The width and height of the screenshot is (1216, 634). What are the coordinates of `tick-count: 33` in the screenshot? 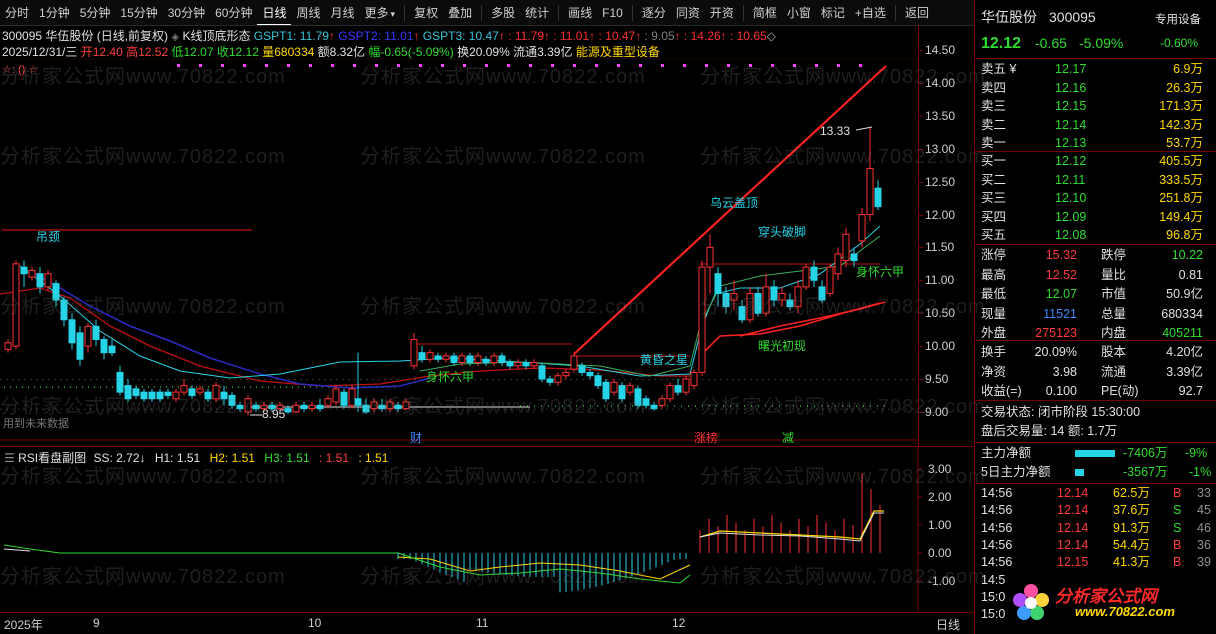 It's located at (1204, 493).